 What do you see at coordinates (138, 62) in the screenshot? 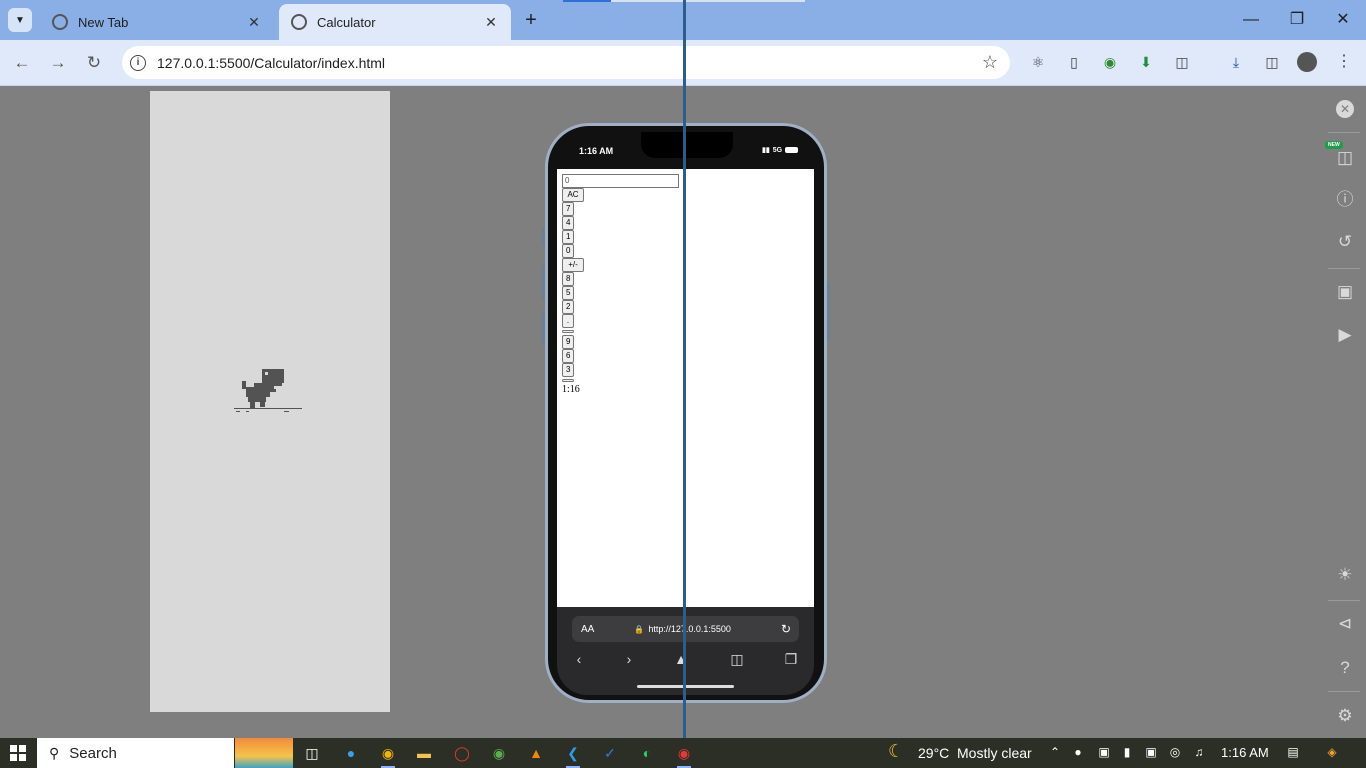
I see `info-icon: i` at bounding box center [138, 62].